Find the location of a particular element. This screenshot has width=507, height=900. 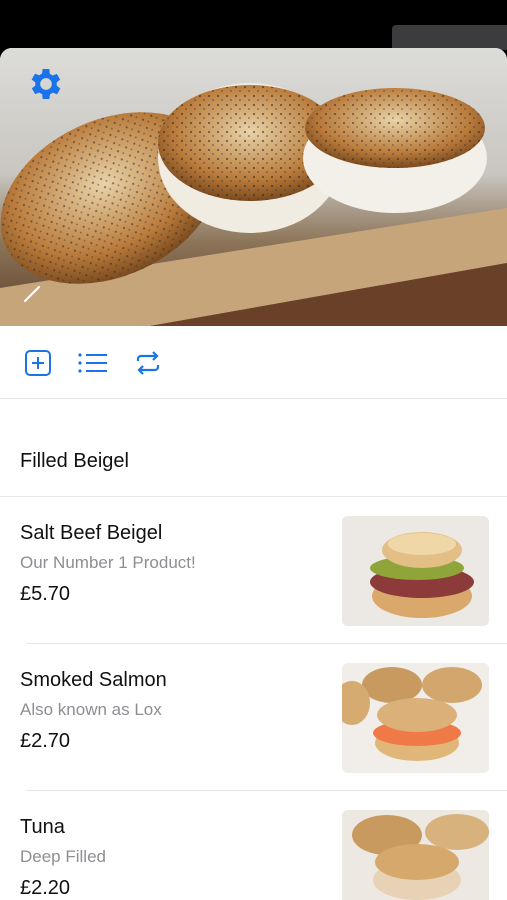

add-icon is located at coordinates (38, 363).